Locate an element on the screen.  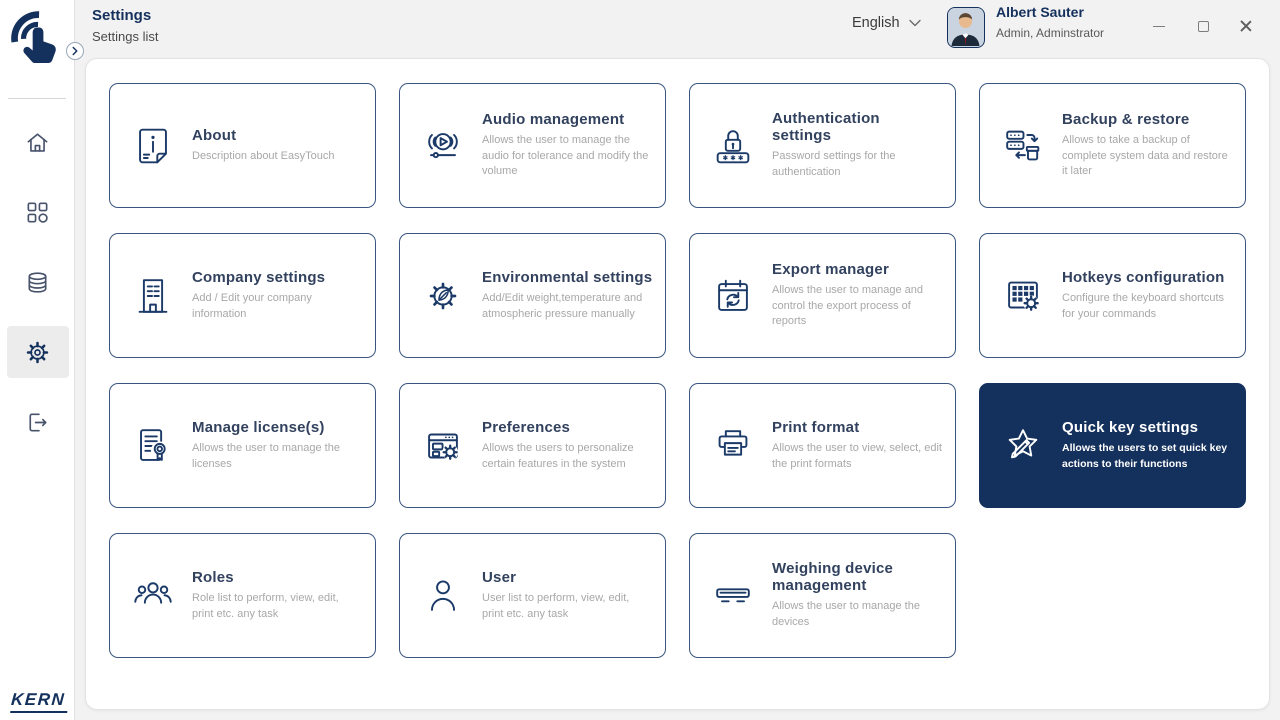
about-icon is located at coordinates (153, 146).